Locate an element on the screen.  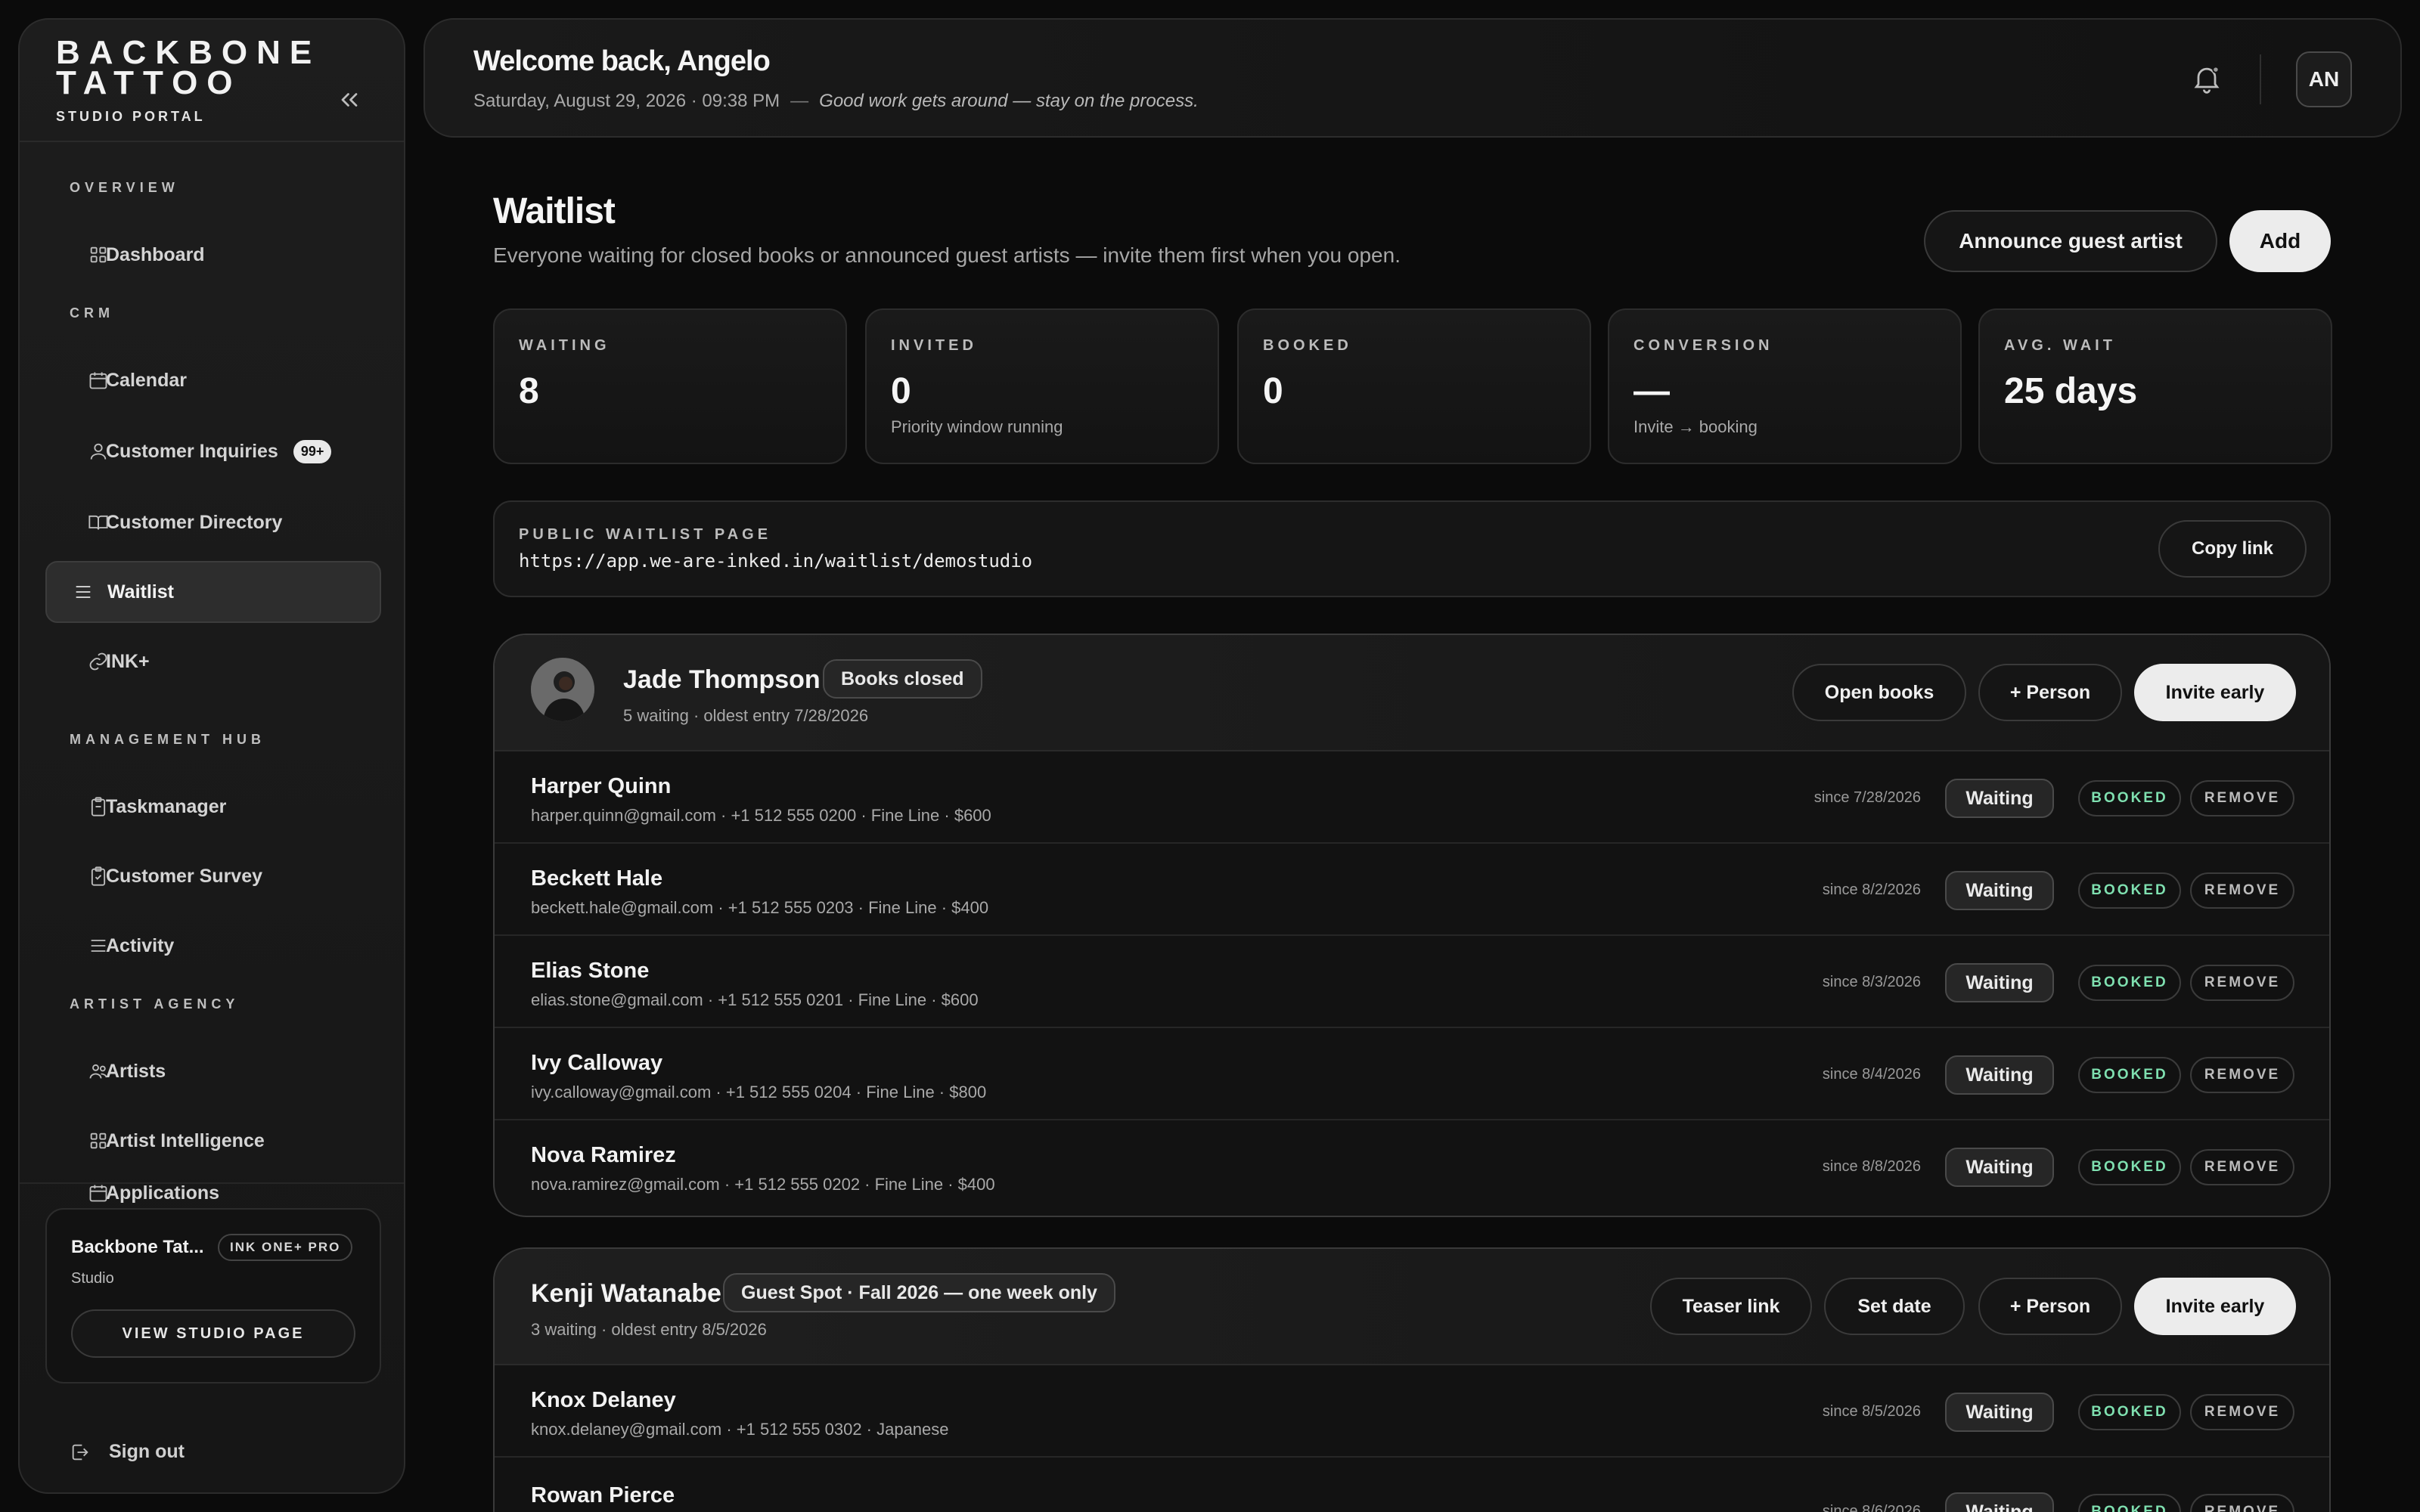
notifications-button is located at coordinates (2206, 78).